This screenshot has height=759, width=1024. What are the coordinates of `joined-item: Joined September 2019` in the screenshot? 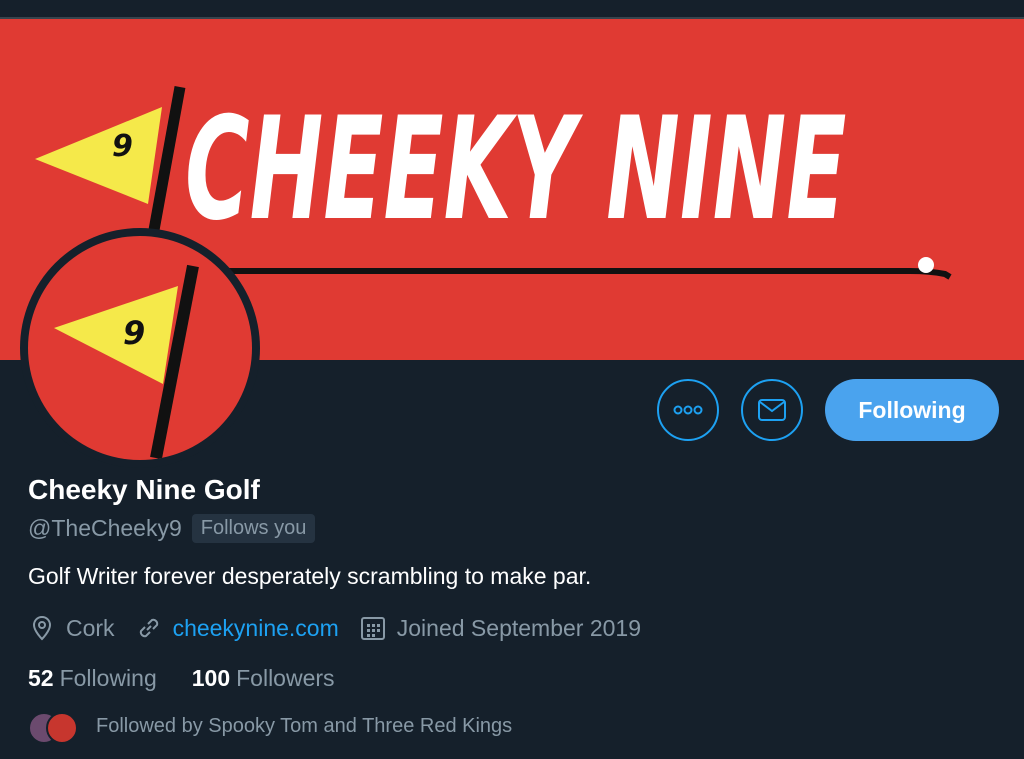 It's located at (500, 628).